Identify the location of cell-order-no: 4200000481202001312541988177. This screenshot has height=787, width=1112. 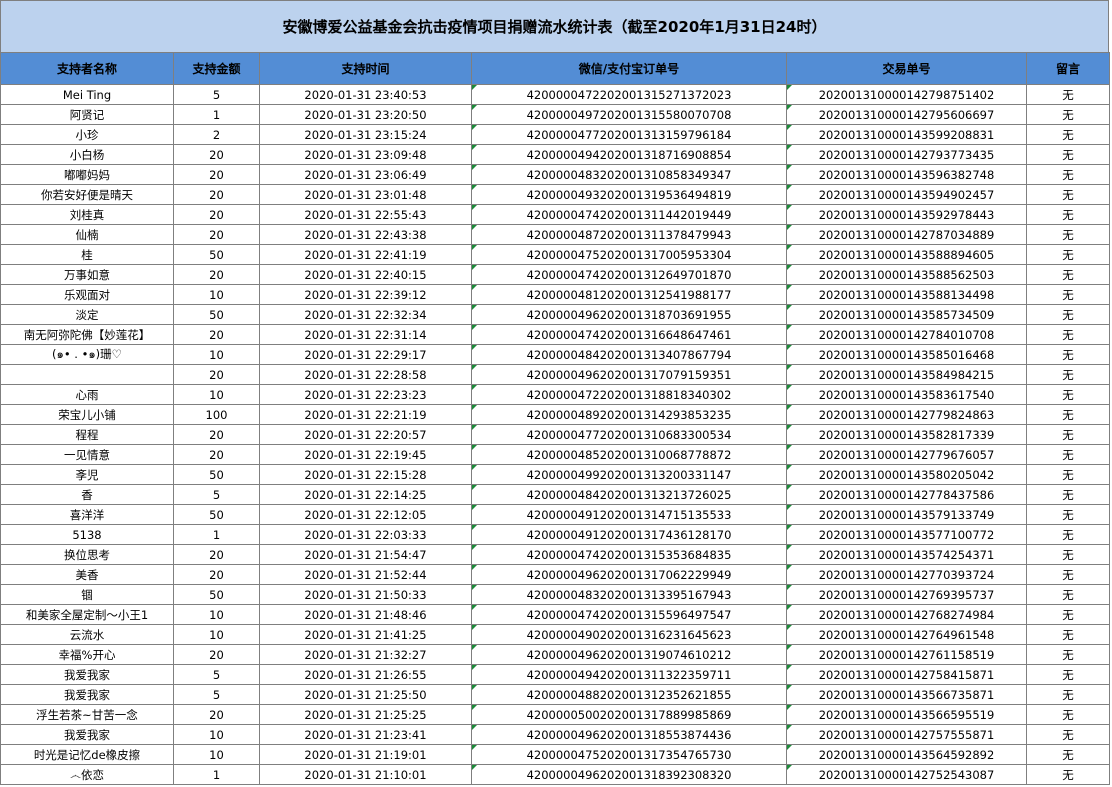
(629, 294).